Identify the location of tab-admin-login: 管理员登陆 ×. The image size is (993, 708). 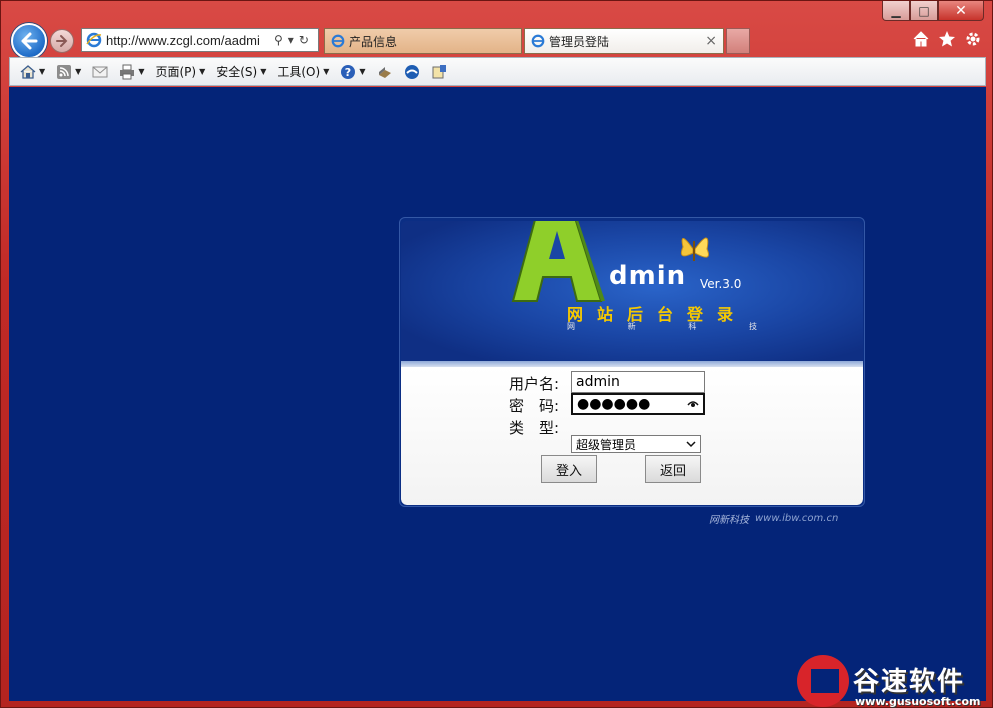
(624, 41).